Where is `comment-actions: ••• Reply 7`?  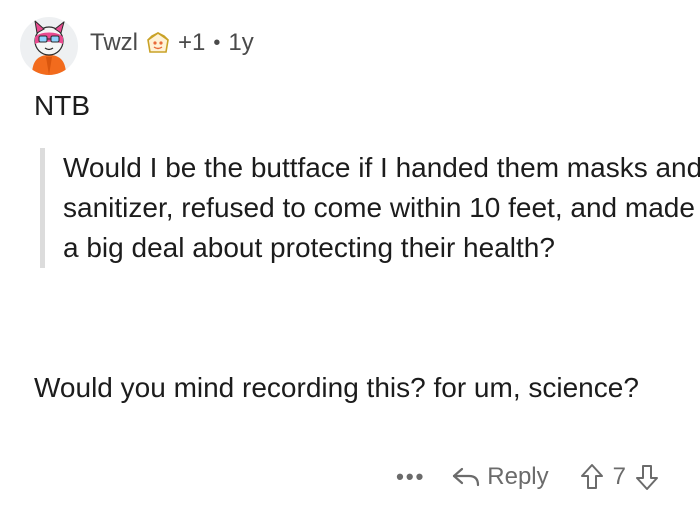 comment-actions: ••• Reply 7 is located at coordinates (528, 477).